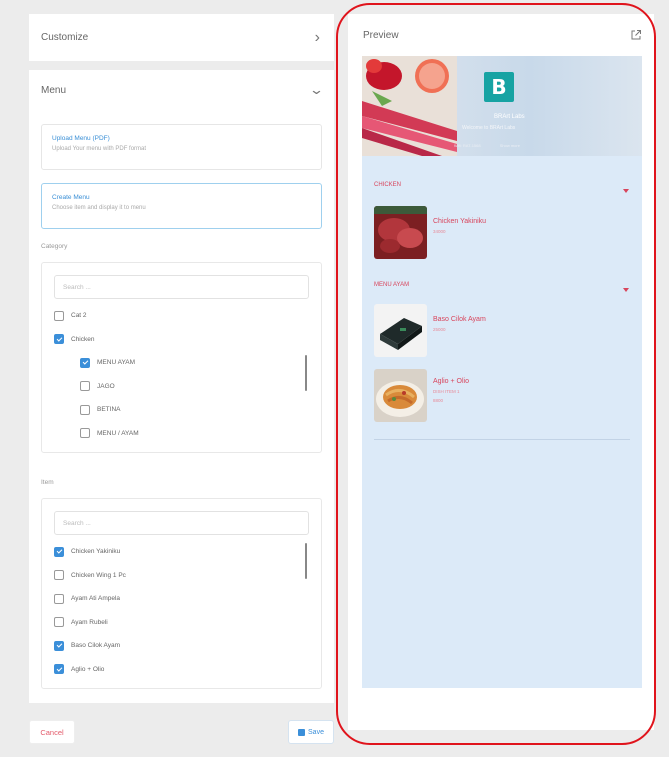 The image size is (669, 757). Describe the element at coordinates (302, 732) in the screenshot. I see `floppy-disk-icon` at that location.